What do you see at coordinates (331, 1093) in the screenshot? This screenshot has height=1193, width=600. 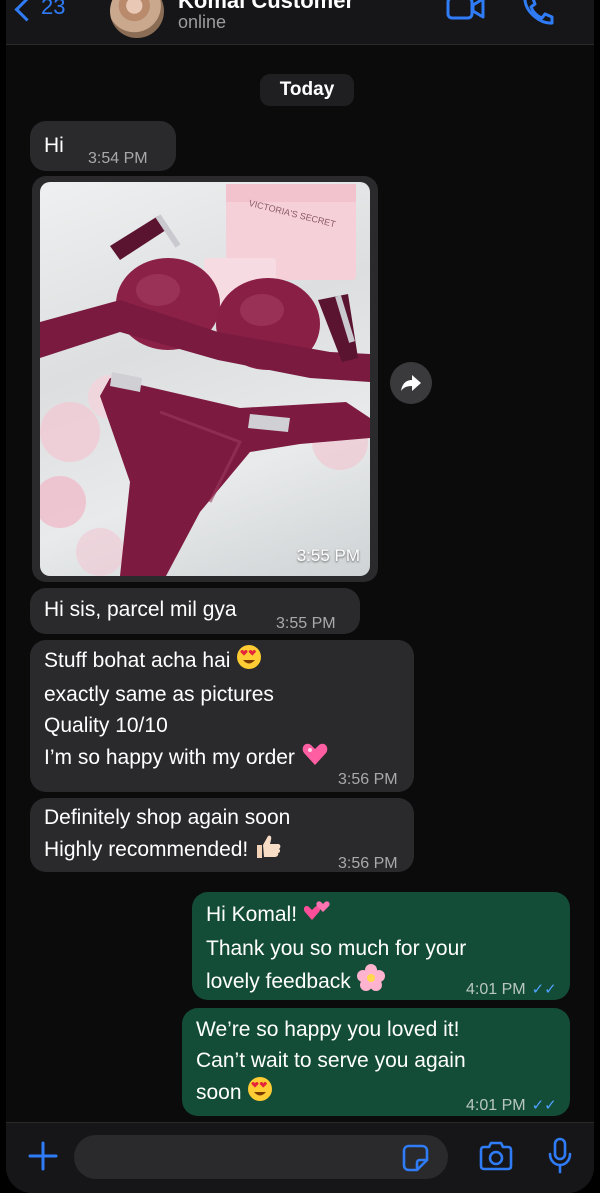 I see `message-line: soon` at bounding box center [331, 1093].